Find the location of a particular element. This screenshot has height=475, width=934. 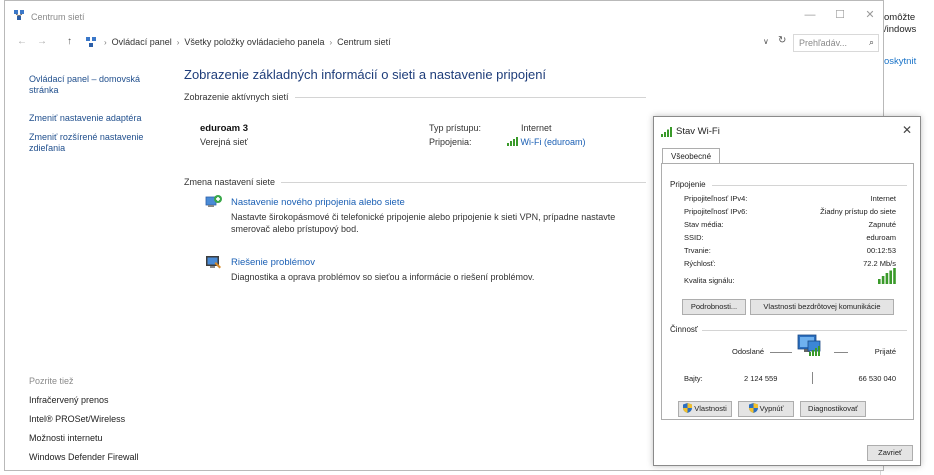

speed-label: Rýchlosť: is located at coordinates (700, 263).